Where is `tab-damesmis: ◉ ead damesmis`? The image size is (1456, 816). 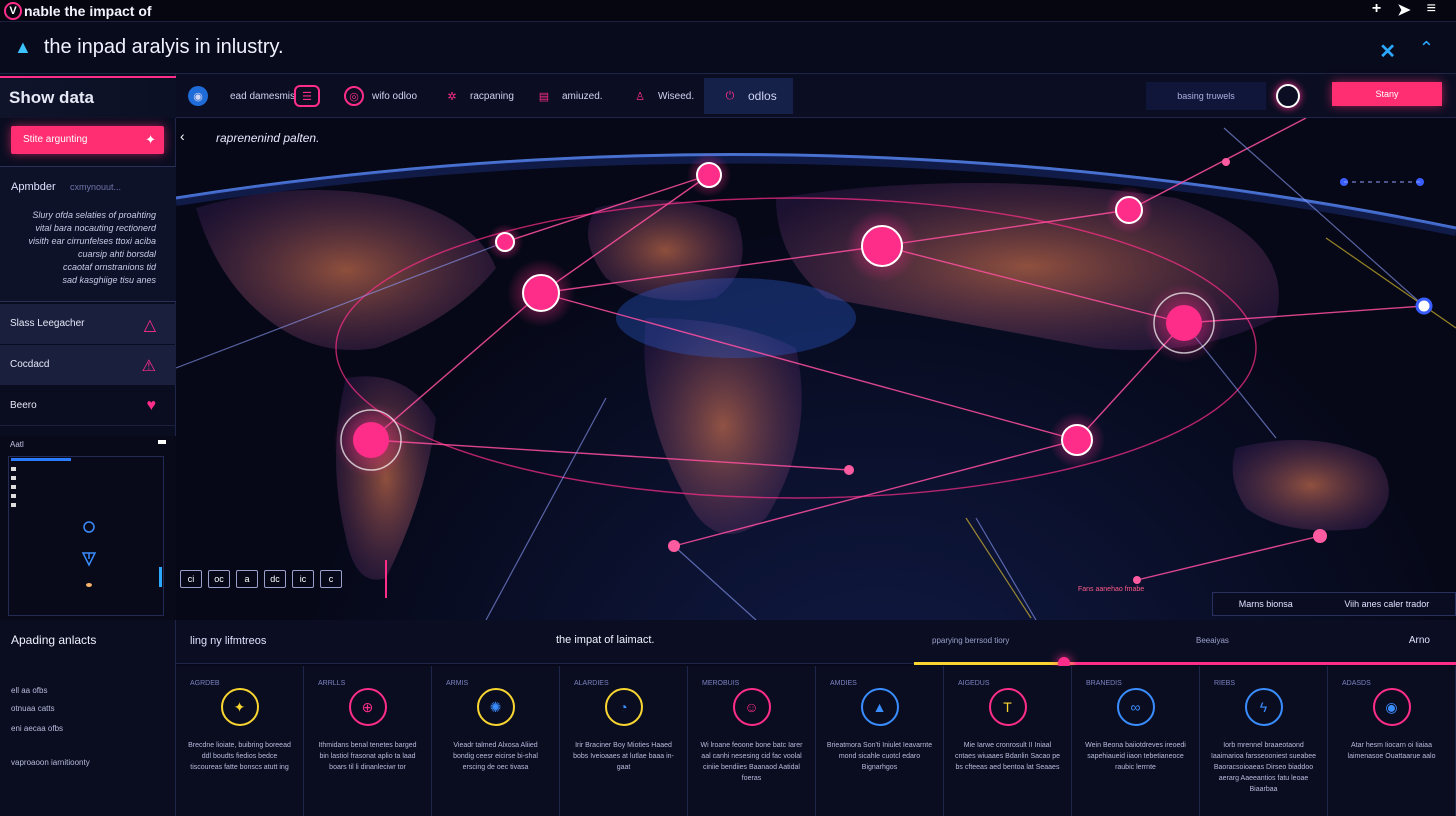 tab-damesmis: ◉ ead damesmis is located at coordinates (241, 96).